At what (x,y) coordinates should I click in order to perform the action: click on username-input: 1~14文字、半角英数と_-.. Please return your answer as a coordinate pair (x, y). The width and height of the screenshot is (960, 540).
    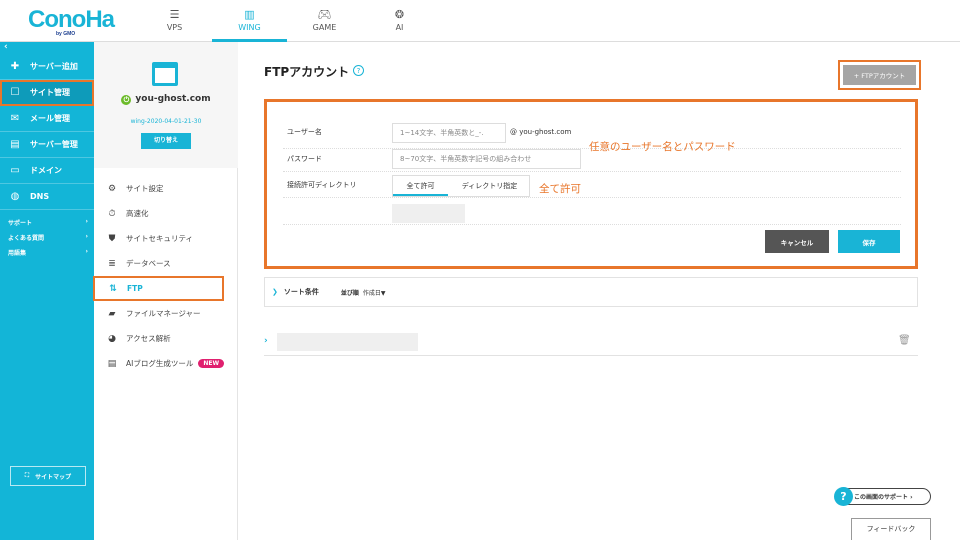
    Looking at the image, I should click on (449, 133).